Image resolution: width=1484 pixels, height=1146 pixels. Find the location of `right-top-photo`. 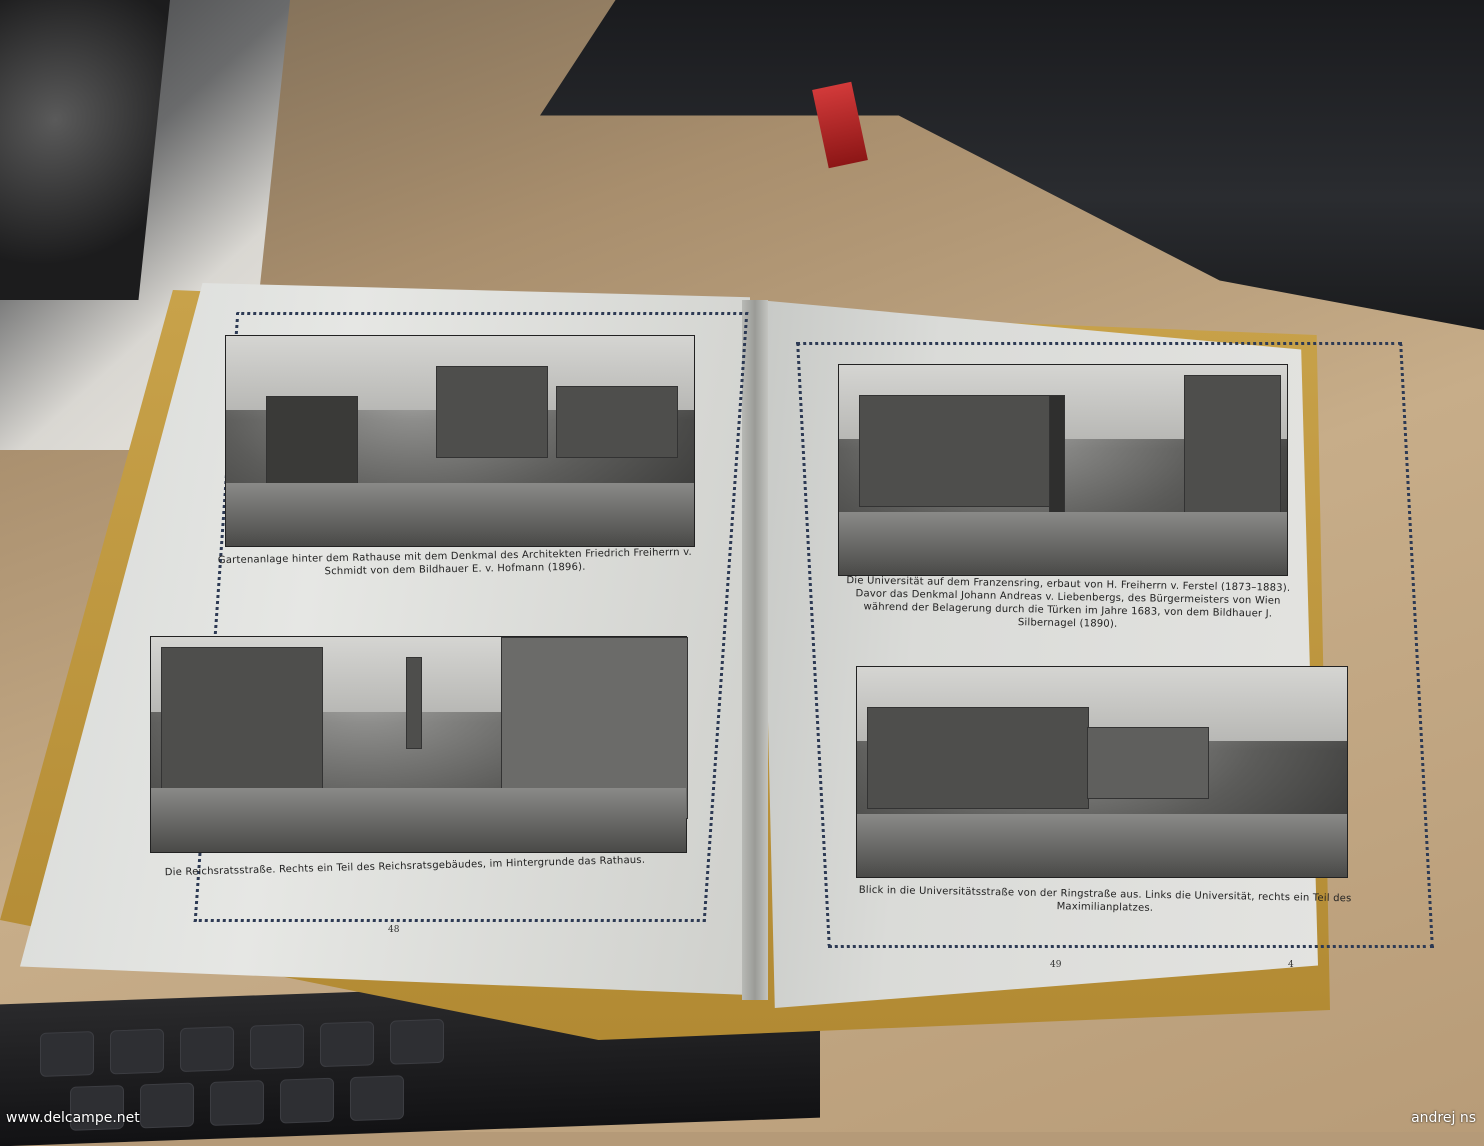

right-top-photo is located at coordinates (1063, 470).